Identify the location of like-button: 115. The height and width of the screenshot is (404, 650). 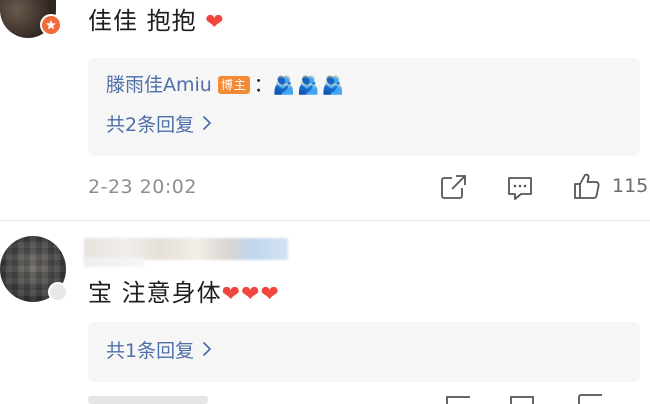
(610, 186).